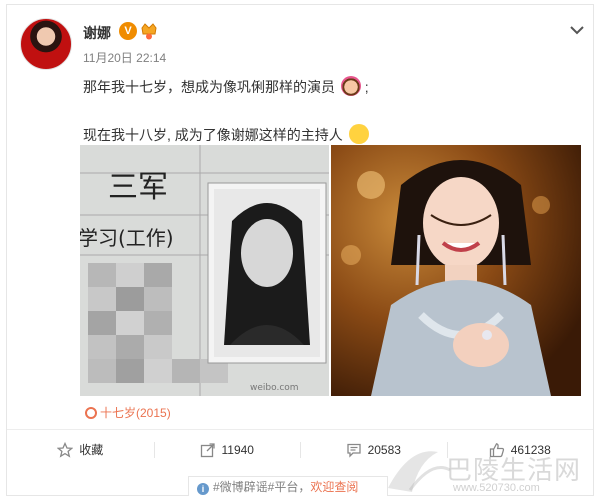 The height and width of the screenshot is (500, 600). Describe the element at coordinates (207, 449) in the screenshot. I see `forward-icon` at that location.